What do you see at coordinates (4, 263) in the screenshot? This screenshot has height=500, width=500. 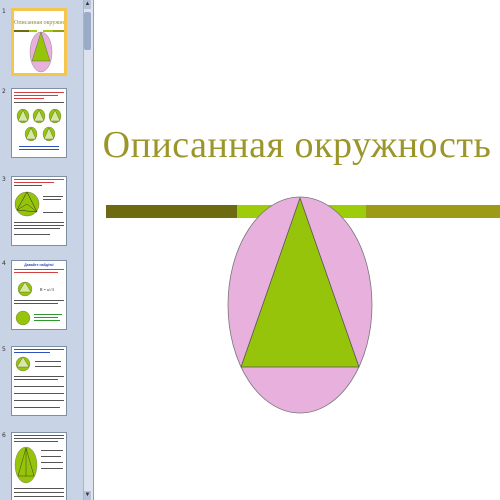 I see `slide-number: 4` at bounding box center [4, 263].